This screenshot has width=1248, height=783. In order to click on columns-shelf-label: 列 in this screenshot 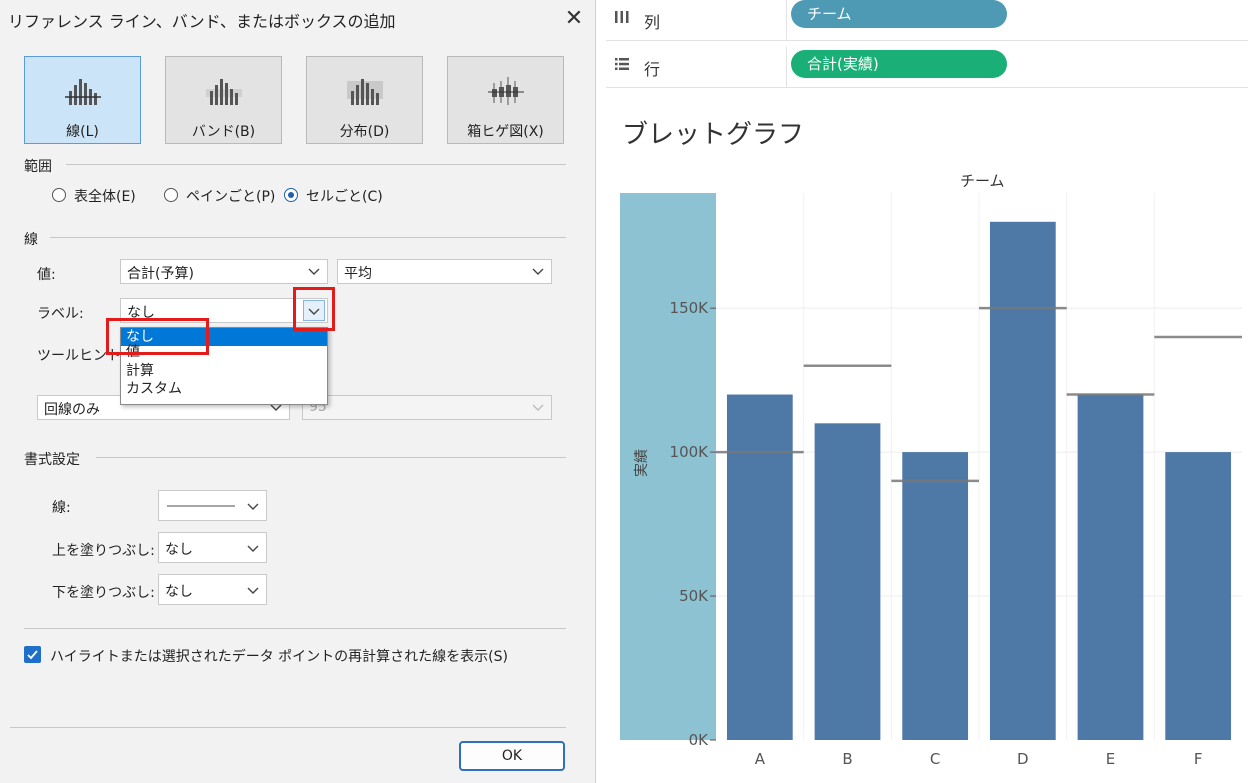, I will do `click(652, 22)`.